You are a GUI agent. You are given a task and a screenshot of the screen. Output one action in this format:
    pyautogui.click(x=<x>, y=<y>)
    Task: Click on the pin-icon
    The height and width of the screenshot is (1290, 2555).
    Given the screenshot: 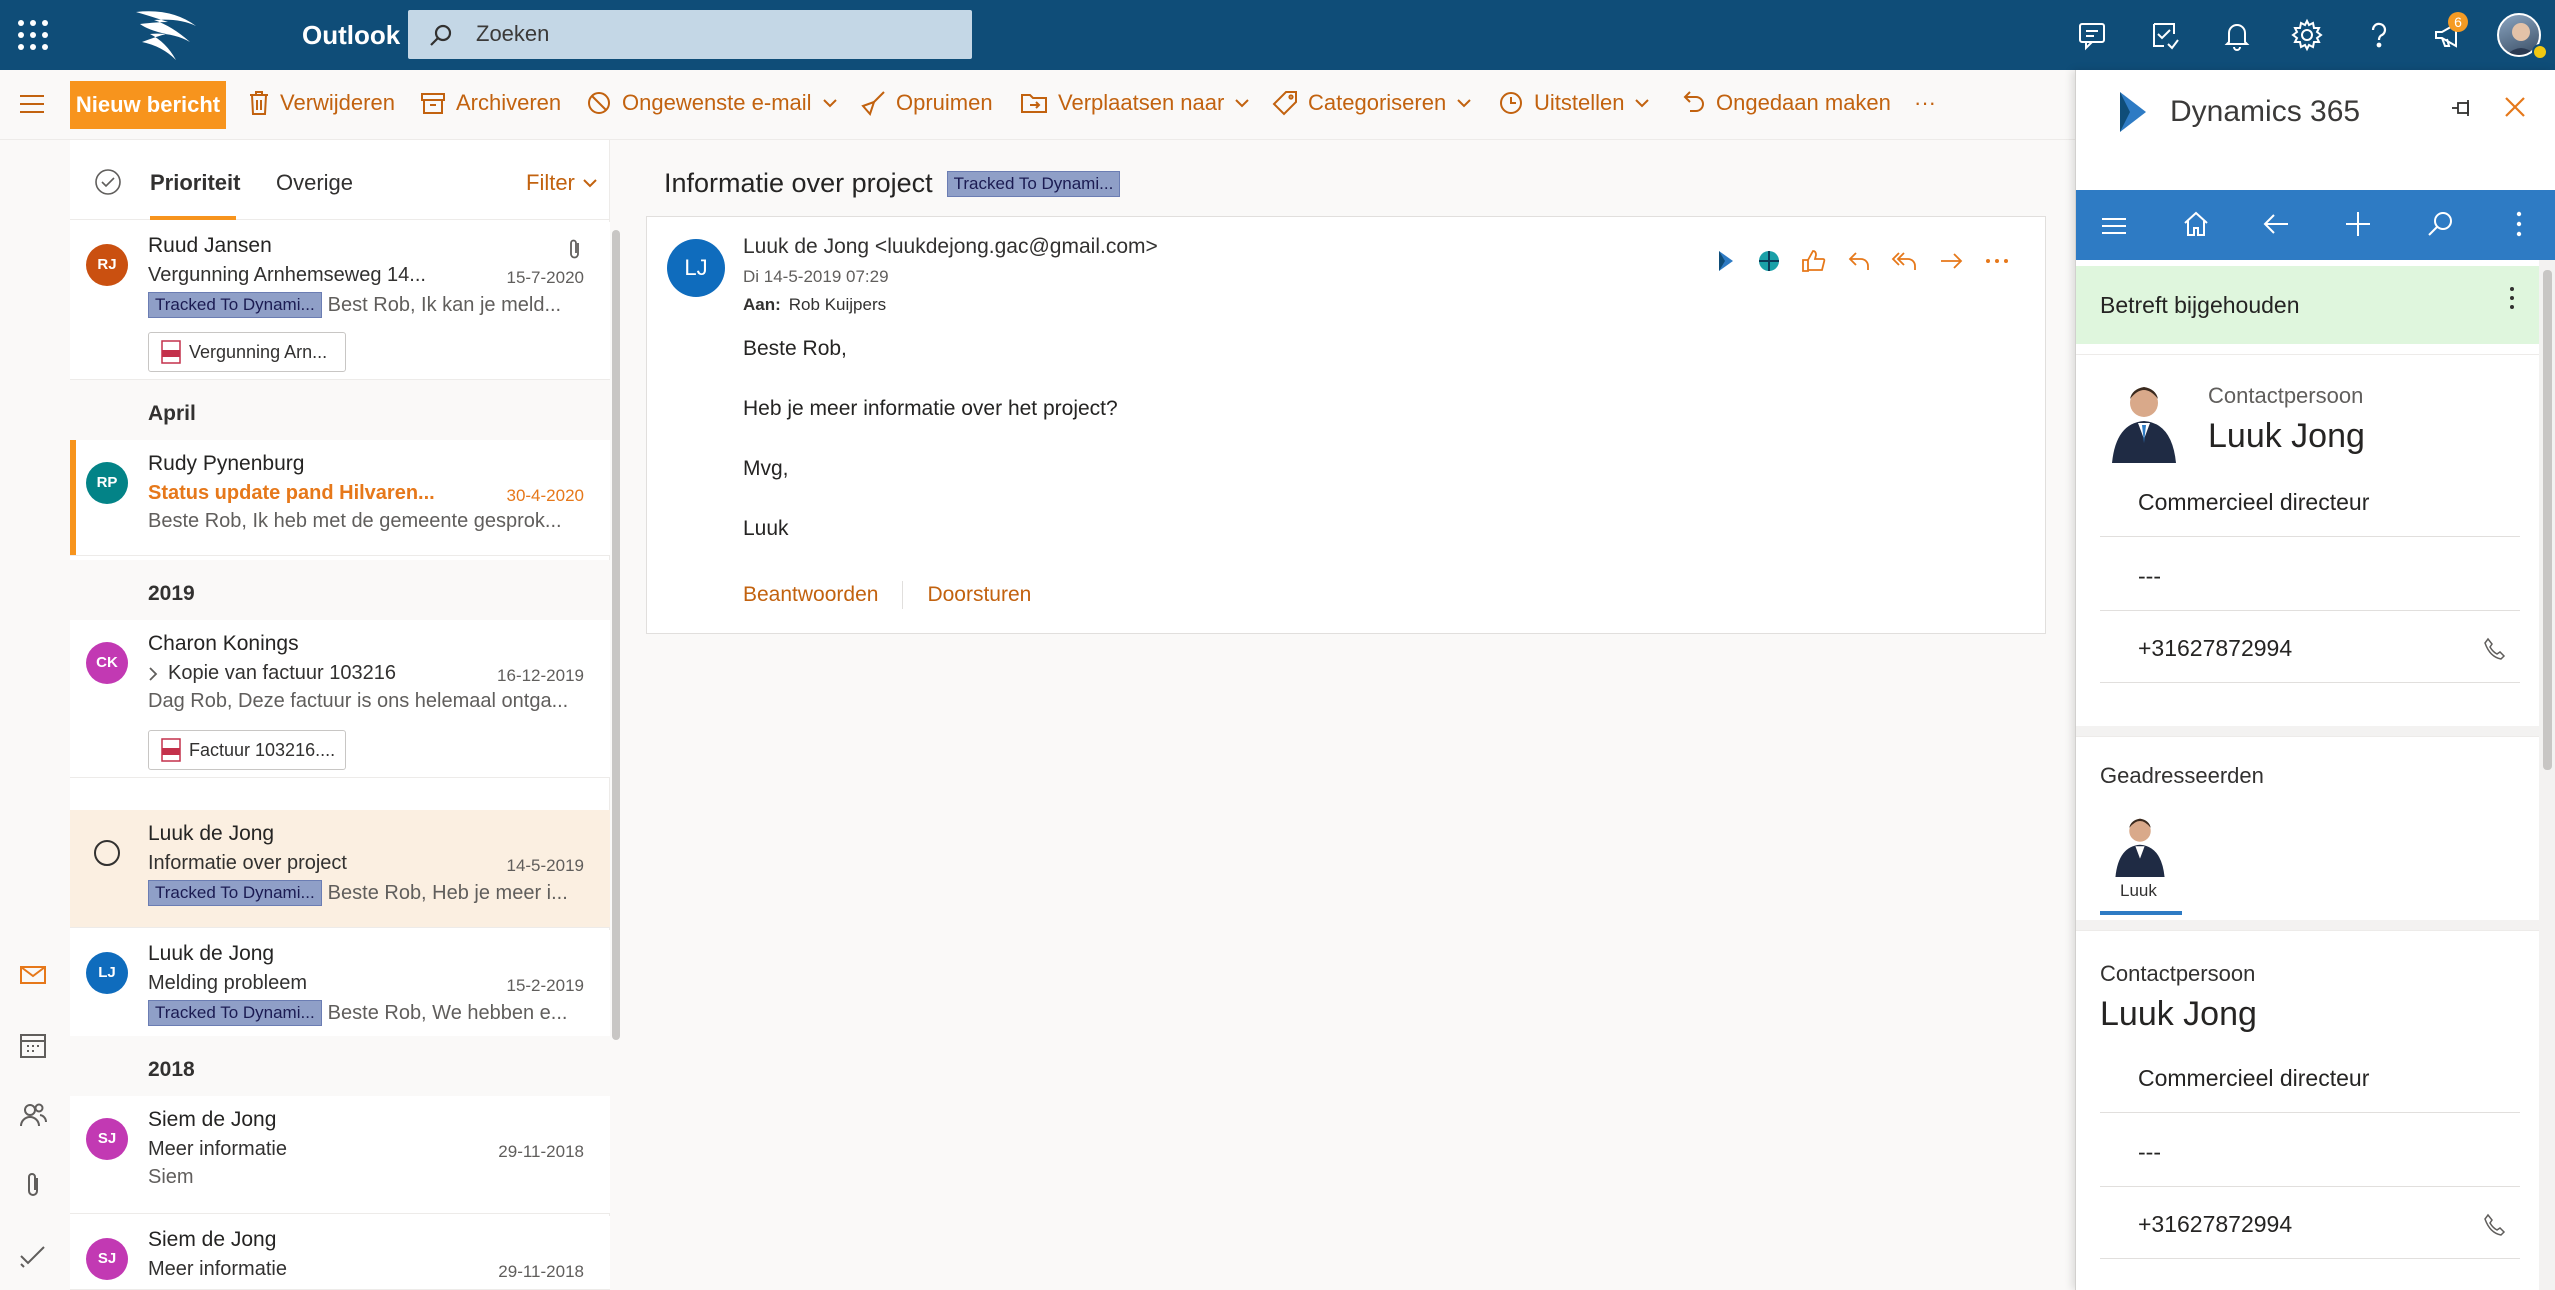 What is the action you would take?
    pyautogui.click(x=2462, y=108)
    